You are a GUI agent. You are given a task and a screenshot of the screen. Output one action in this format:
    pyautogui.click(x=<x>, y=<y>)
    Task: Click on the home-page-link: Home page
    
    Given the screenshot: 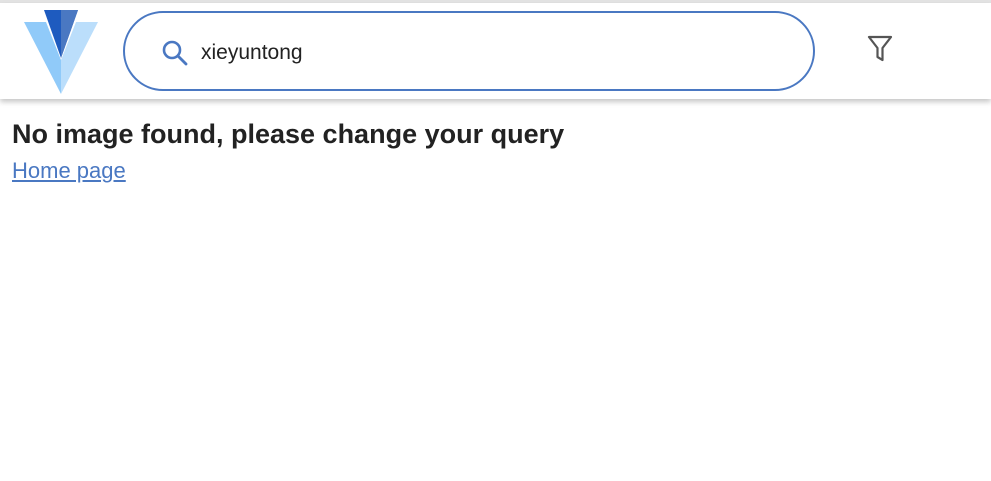 What is the action you would take?
    pyautogui.click(x=69, y=171)
    